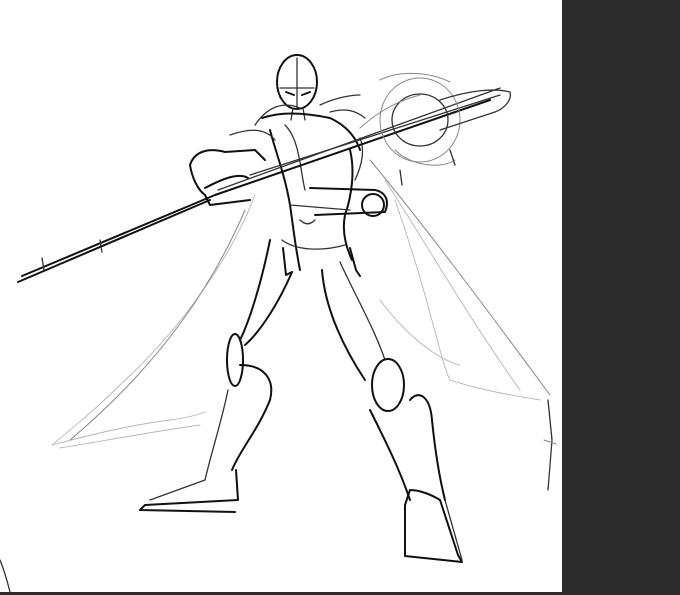  Describe the element at coordinates (310, 185) in the screenshot. I see `figure-torso` at that location.